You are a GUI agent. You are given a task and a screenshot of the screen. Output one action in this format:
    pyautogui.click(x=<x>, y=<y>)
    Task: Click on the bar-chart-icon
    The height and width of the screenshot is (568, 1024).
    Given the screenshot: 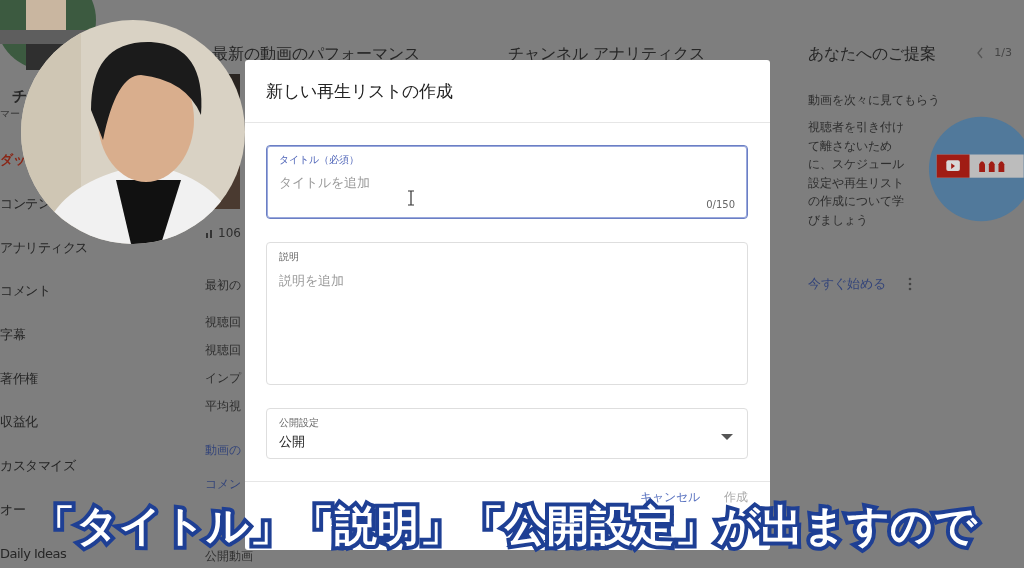 What is the action you would take?
    pyautogui.click(x=210, y=233)
    